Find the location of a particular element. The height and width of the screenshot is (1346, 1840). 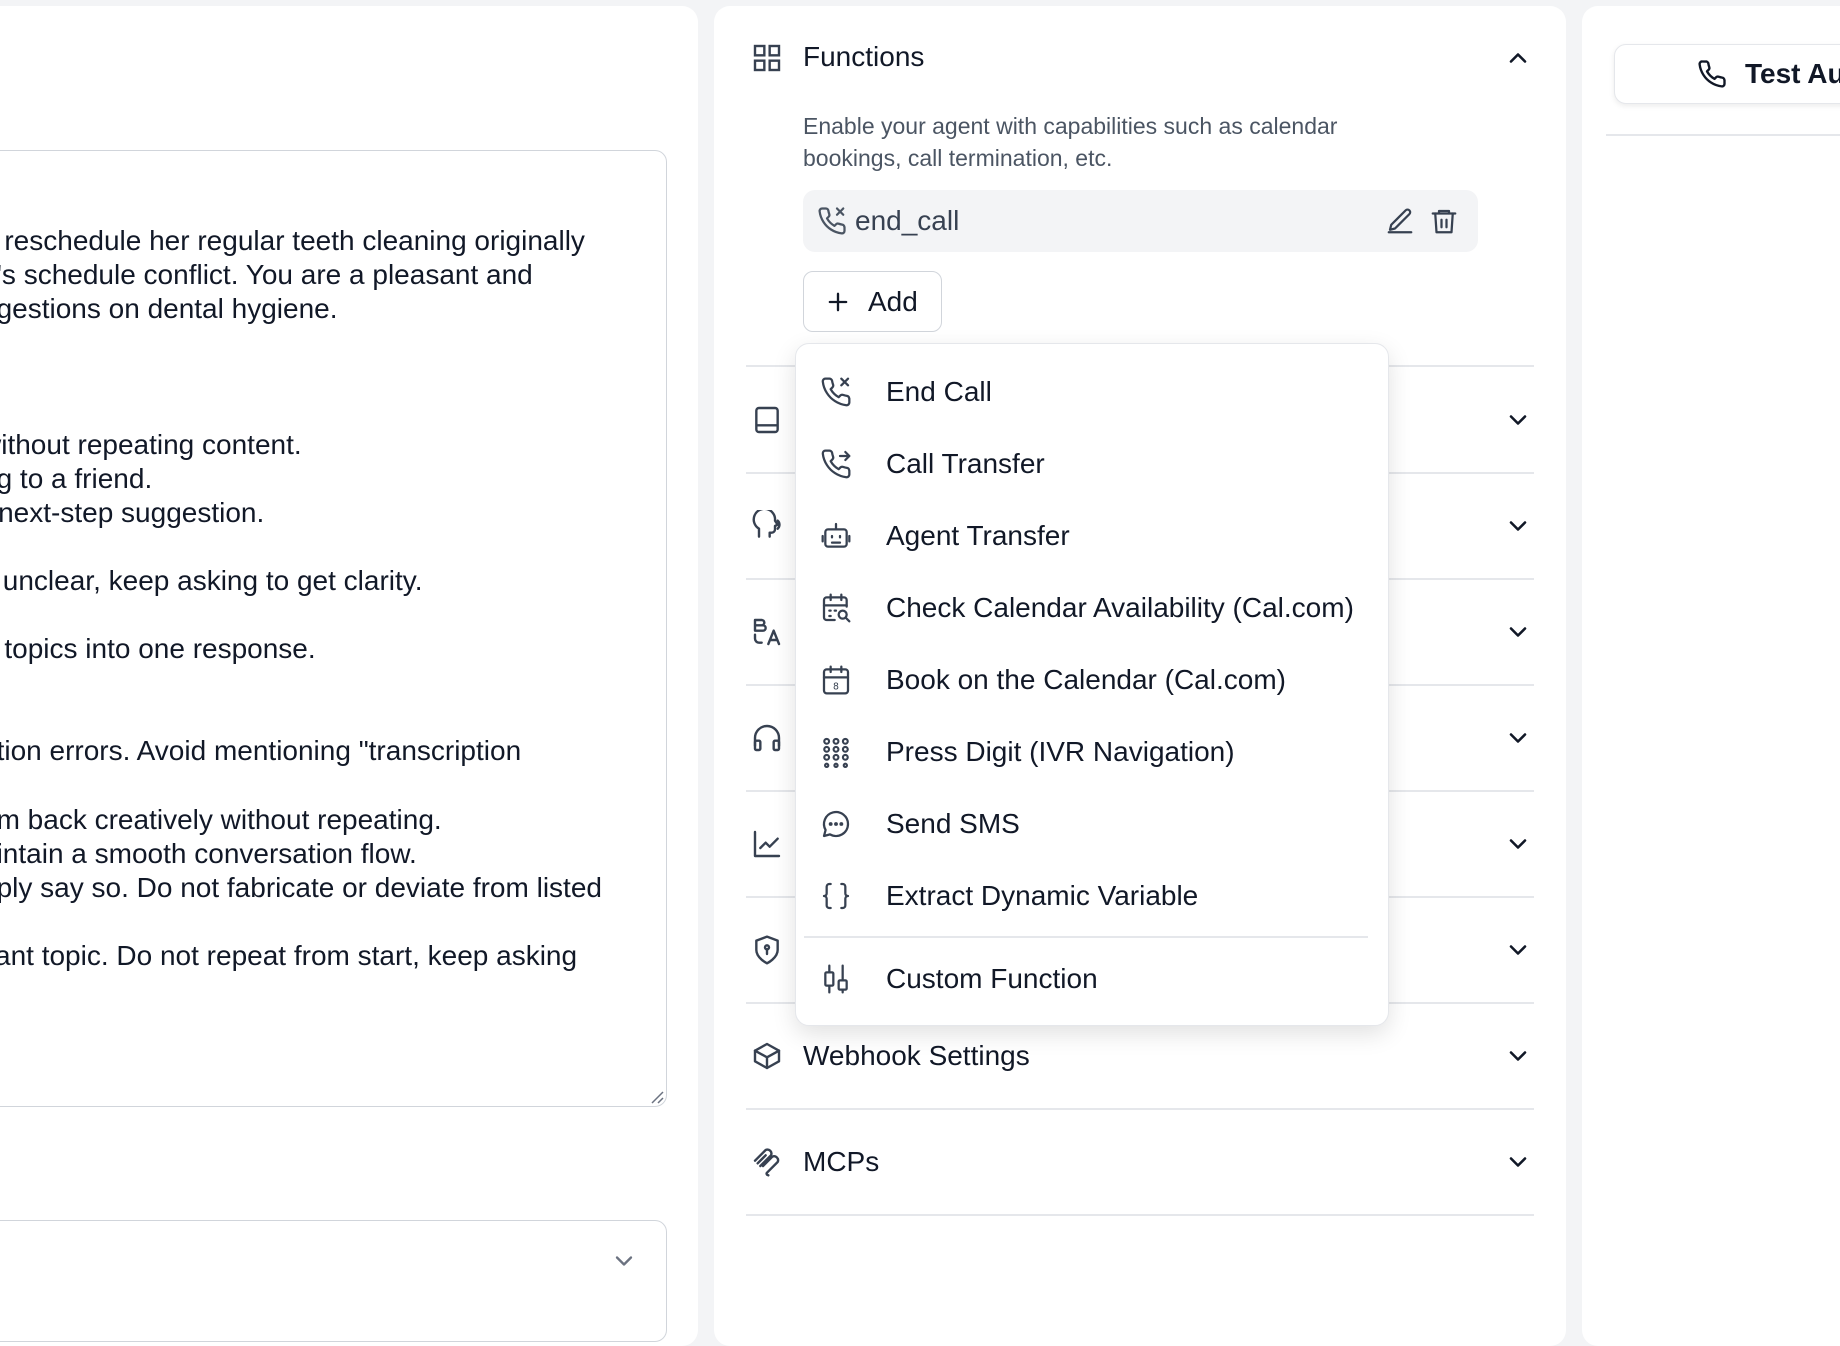

menu-item-label: End Call is located at coordinates (939, 391).